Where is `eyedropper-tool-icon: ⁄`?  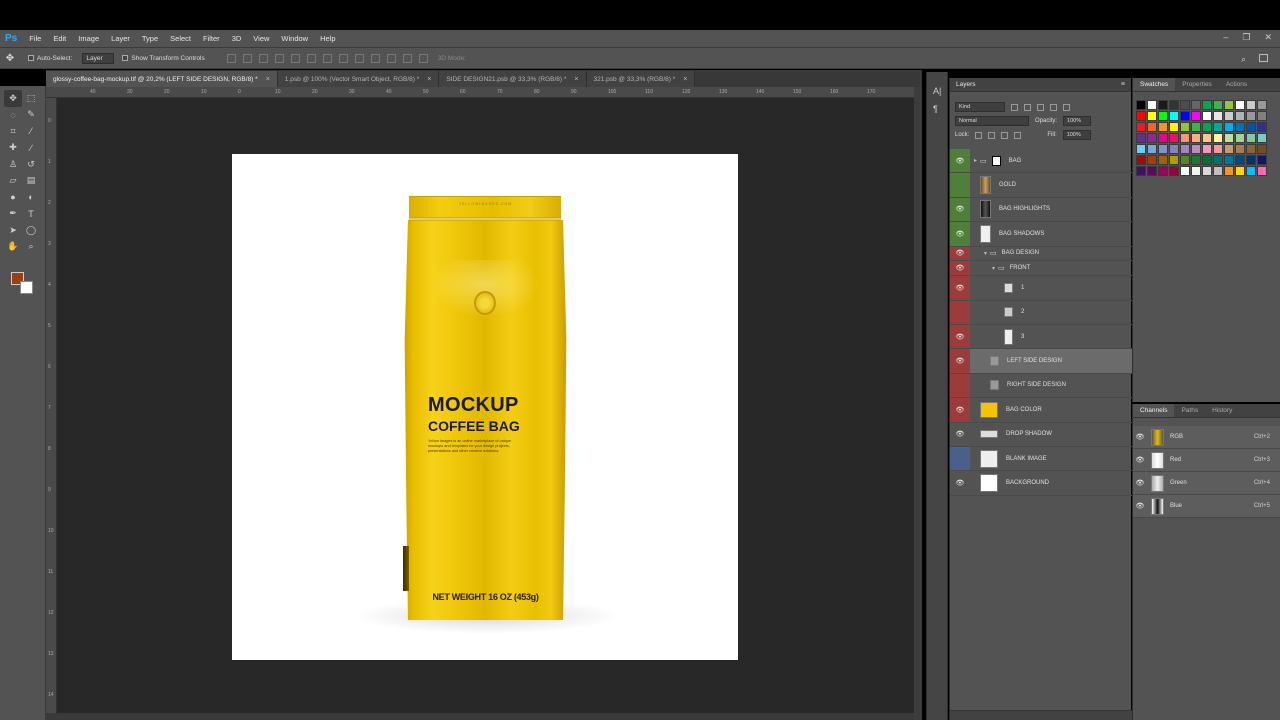 eyedropper-tool-icon: ⁄ is located at coordinates (31, 131).